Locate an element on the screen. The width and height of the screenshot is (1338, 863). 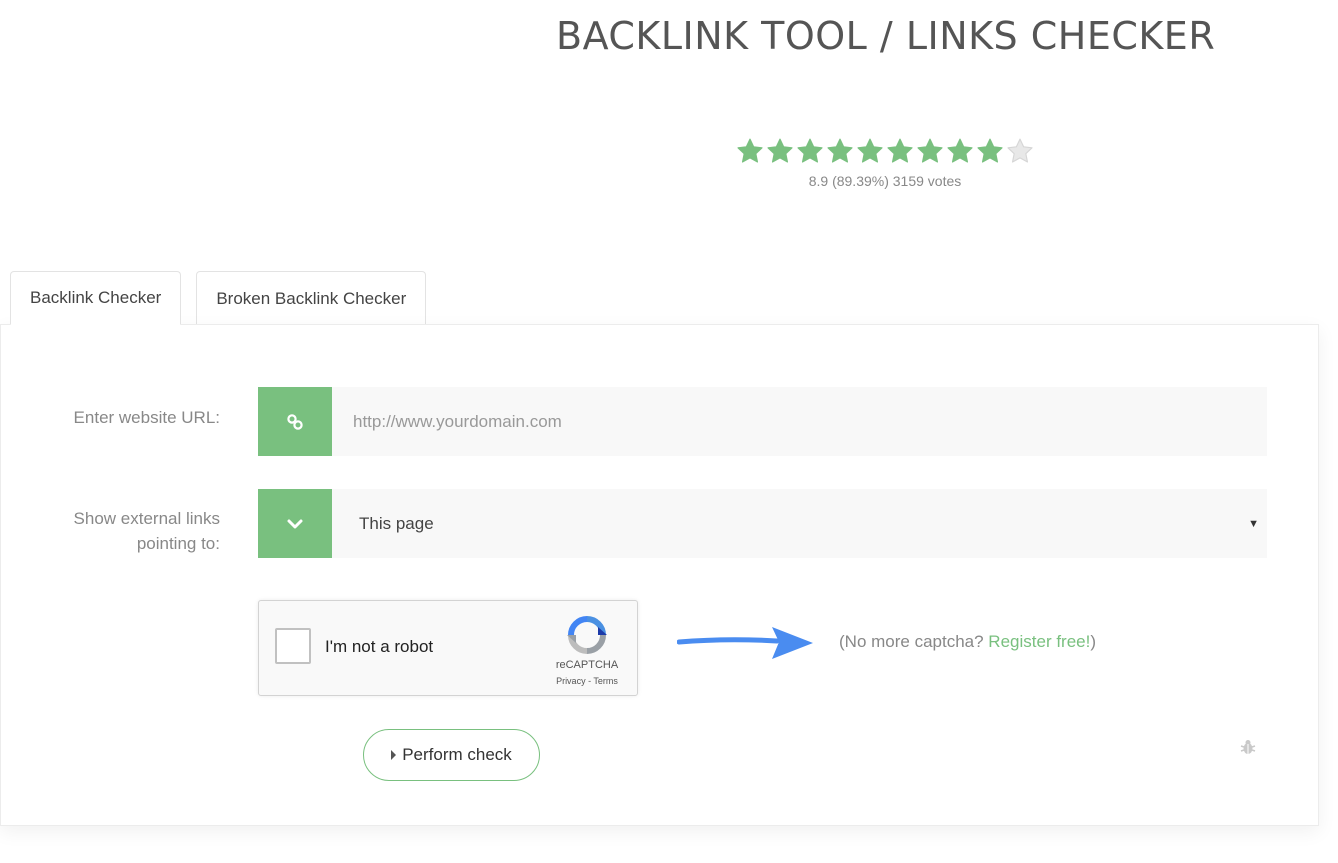
recaptcha-links: Privacy - Terms is located at coordinates (587, 681).